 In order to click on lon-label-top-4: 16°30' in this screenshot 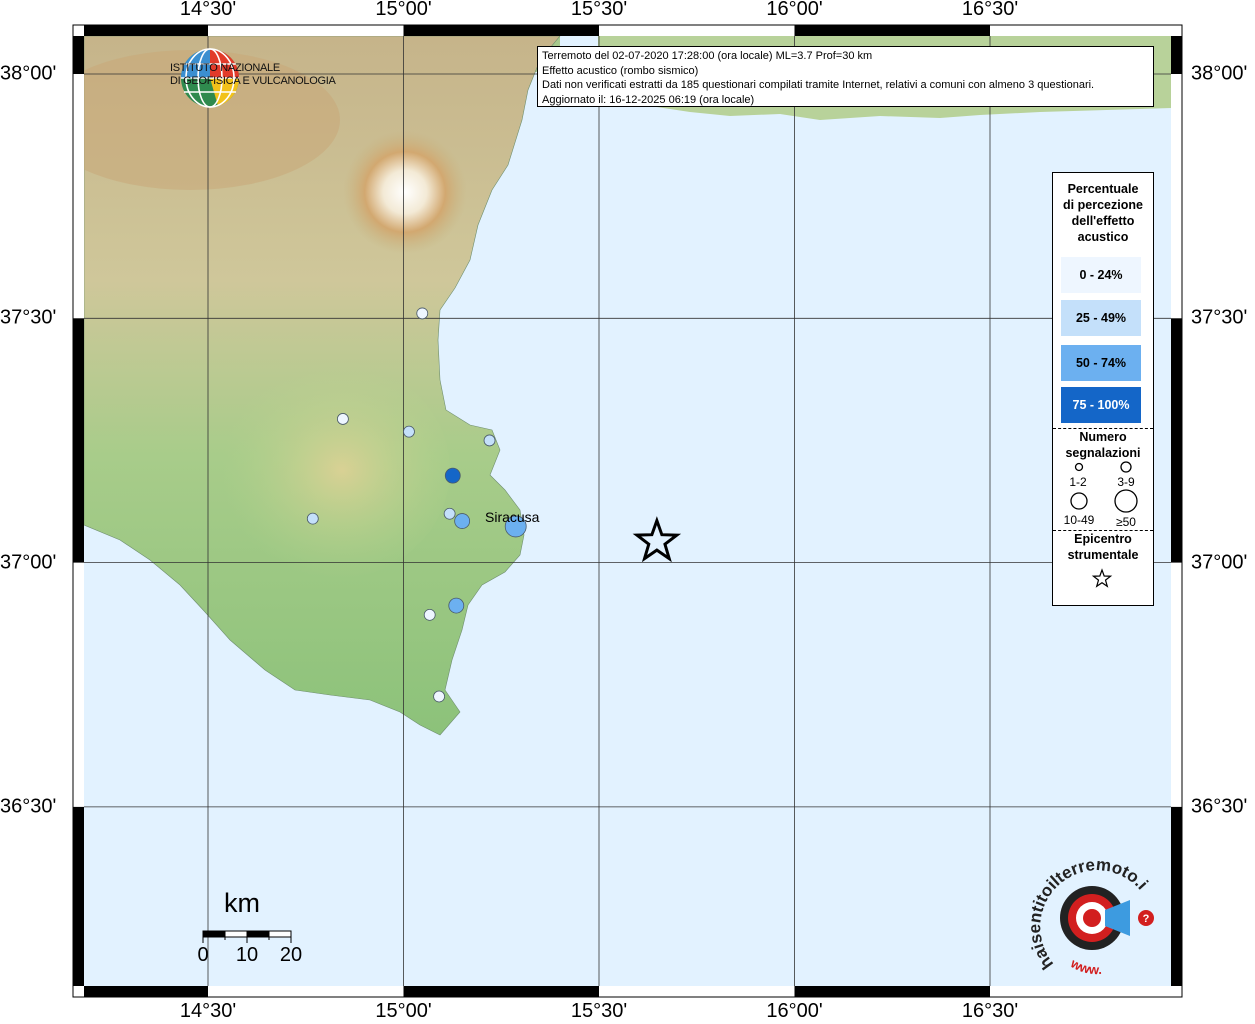, I will do `click(990, 10)`.